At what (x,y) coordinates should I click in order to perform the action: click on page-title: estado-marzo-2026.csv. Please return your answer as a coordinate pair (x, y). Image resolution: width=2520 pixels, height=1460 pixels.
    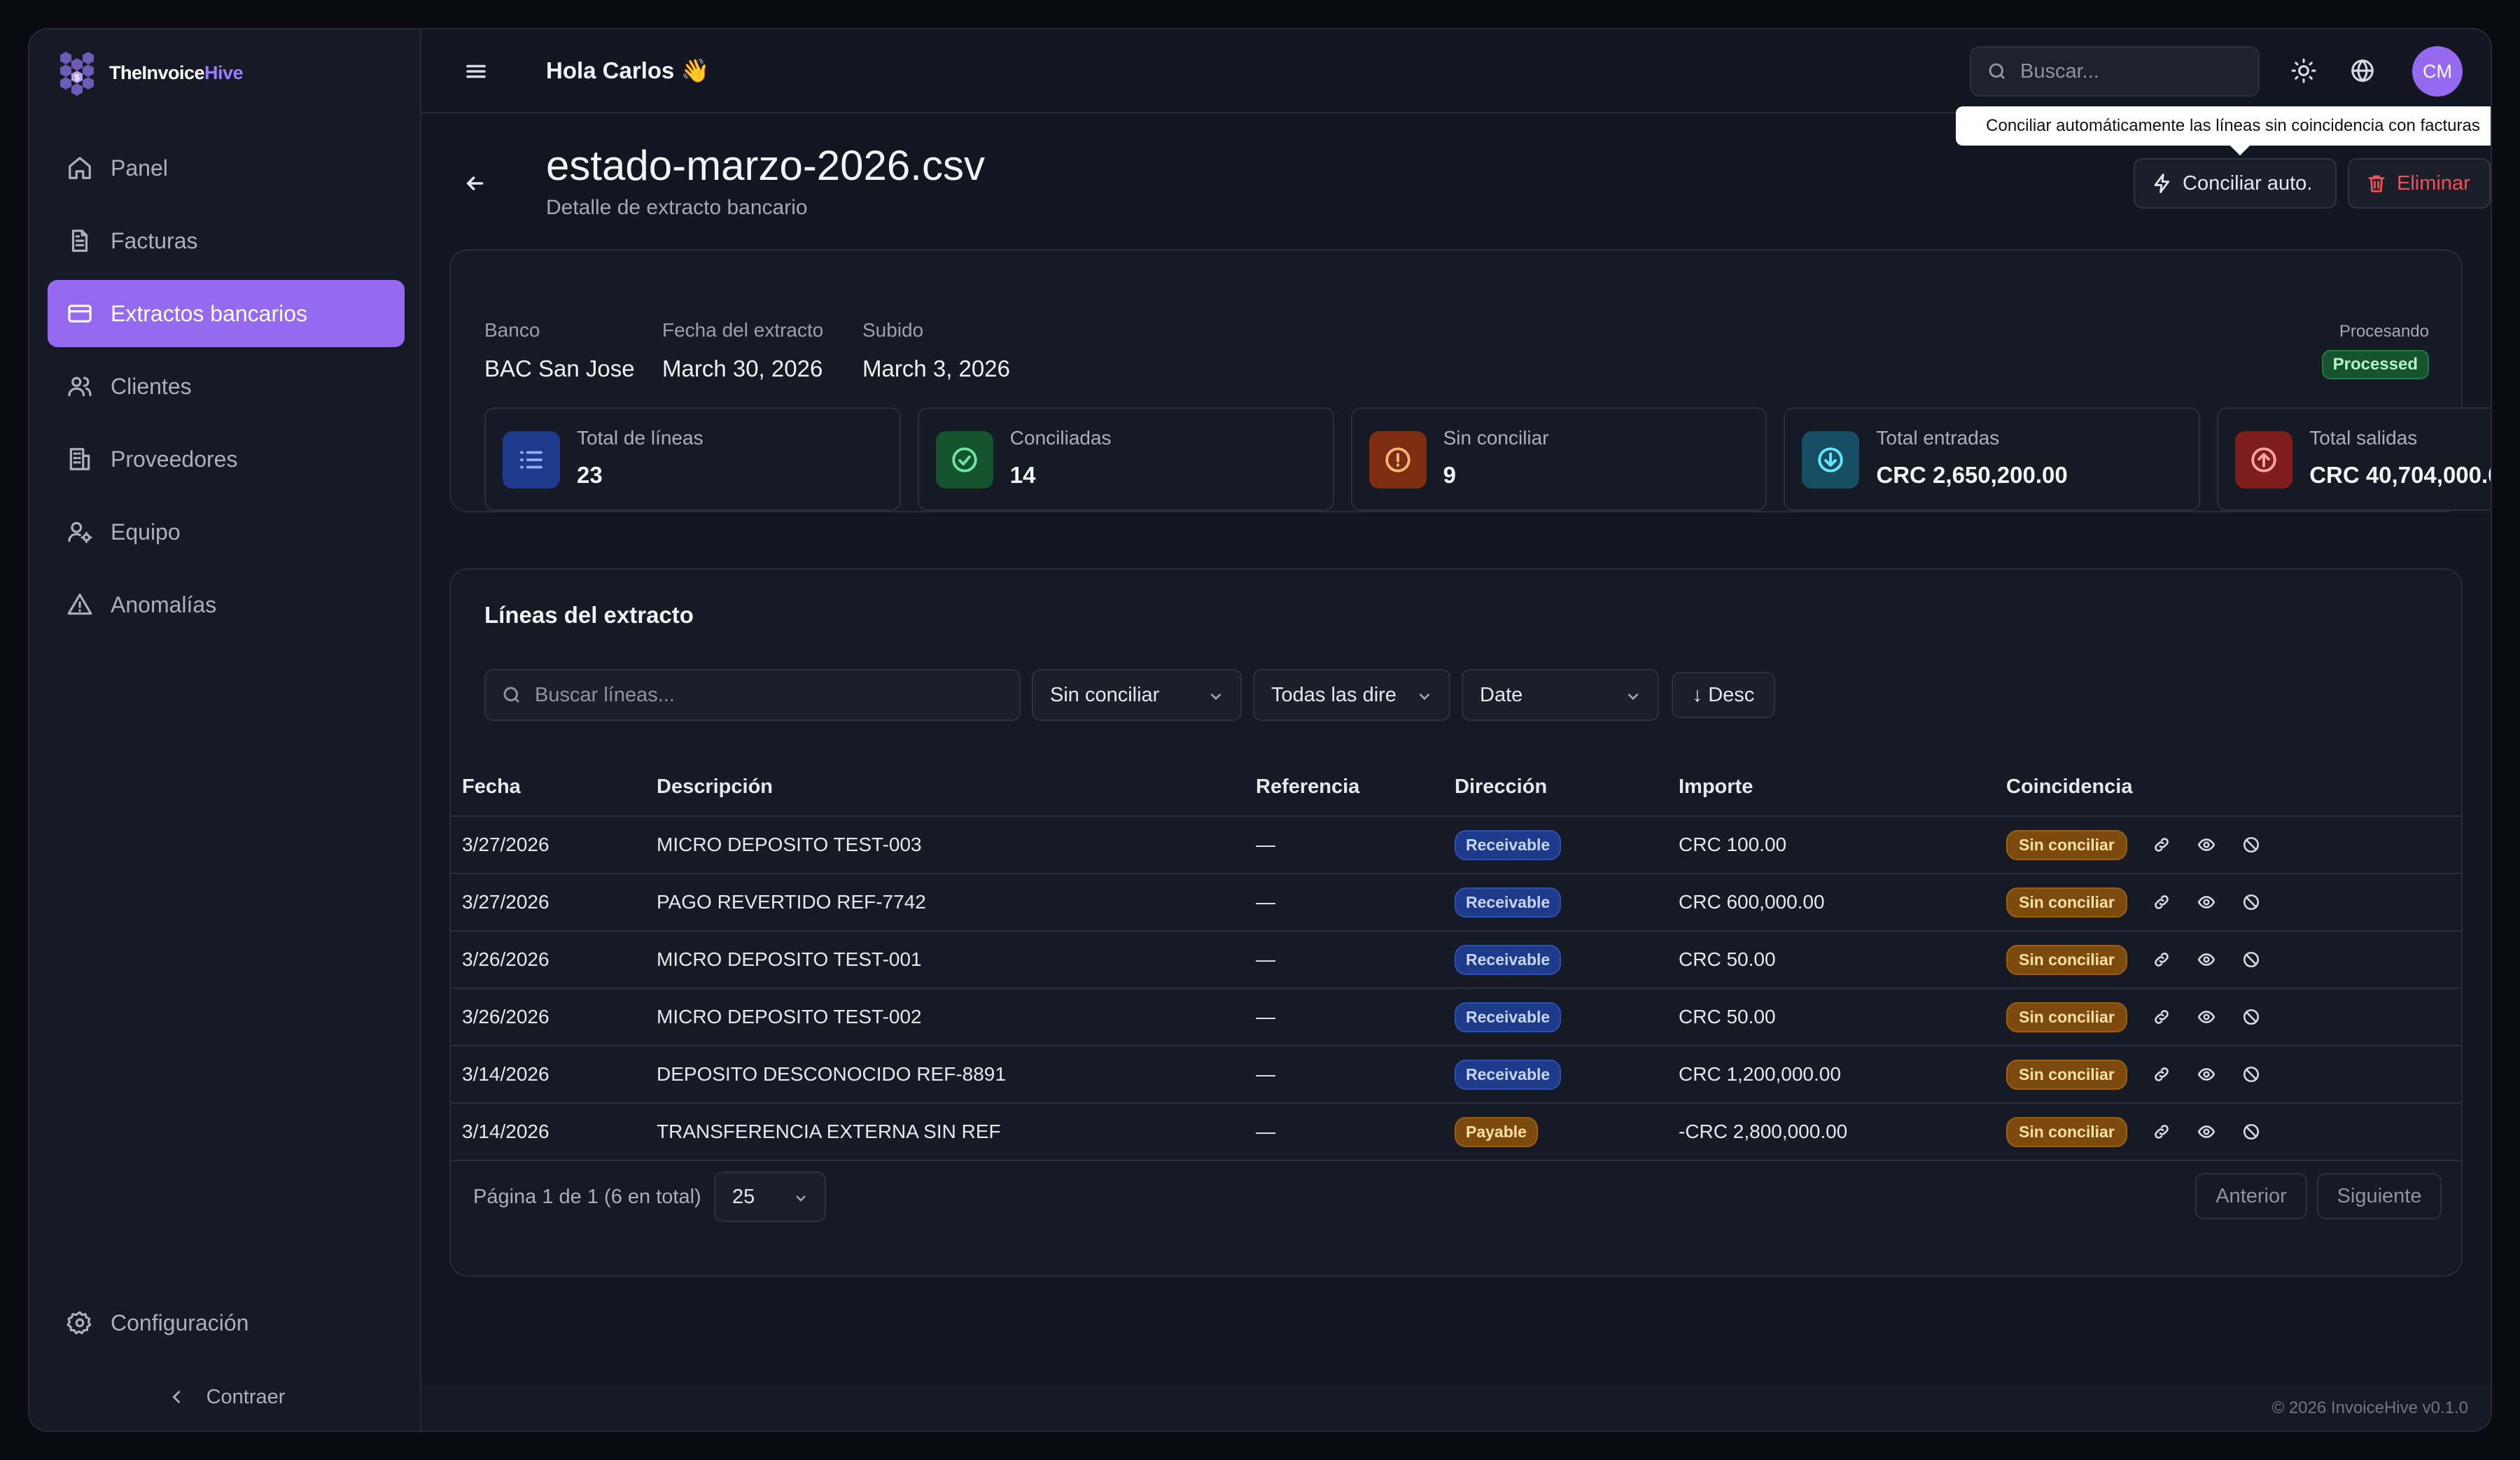
    Looking at the image, I should click on (765, 165).